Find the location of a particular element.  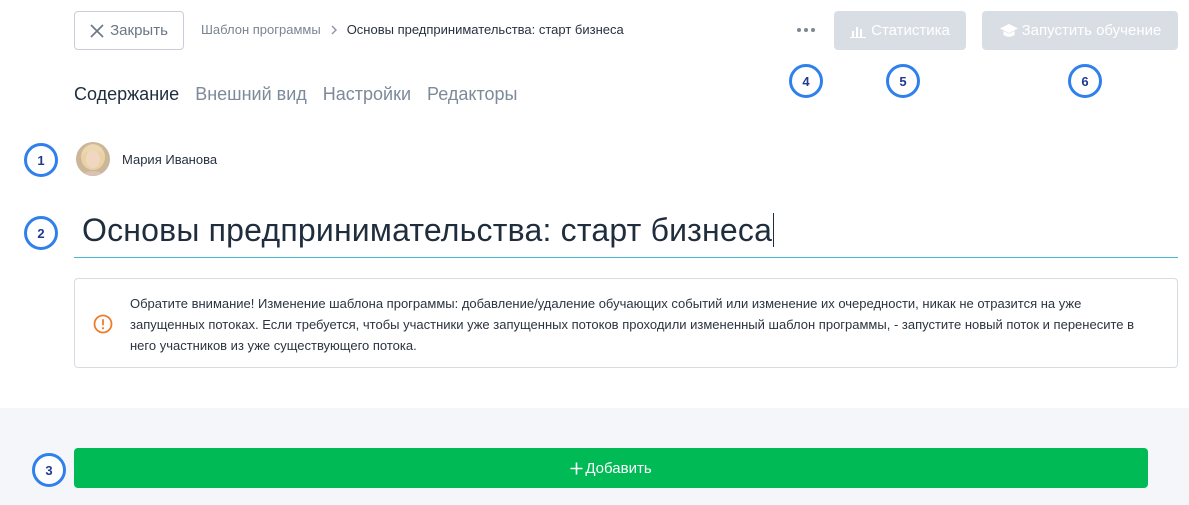

plus-icon is located at coordinates (576, 468).